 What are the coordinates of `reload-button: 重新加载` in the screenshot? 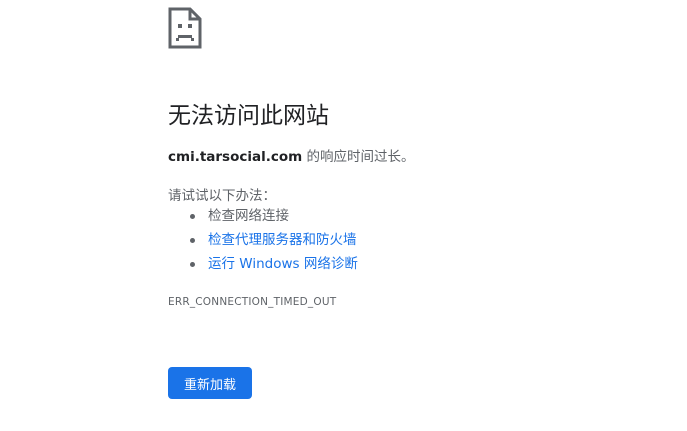 It's located at (210, 383).